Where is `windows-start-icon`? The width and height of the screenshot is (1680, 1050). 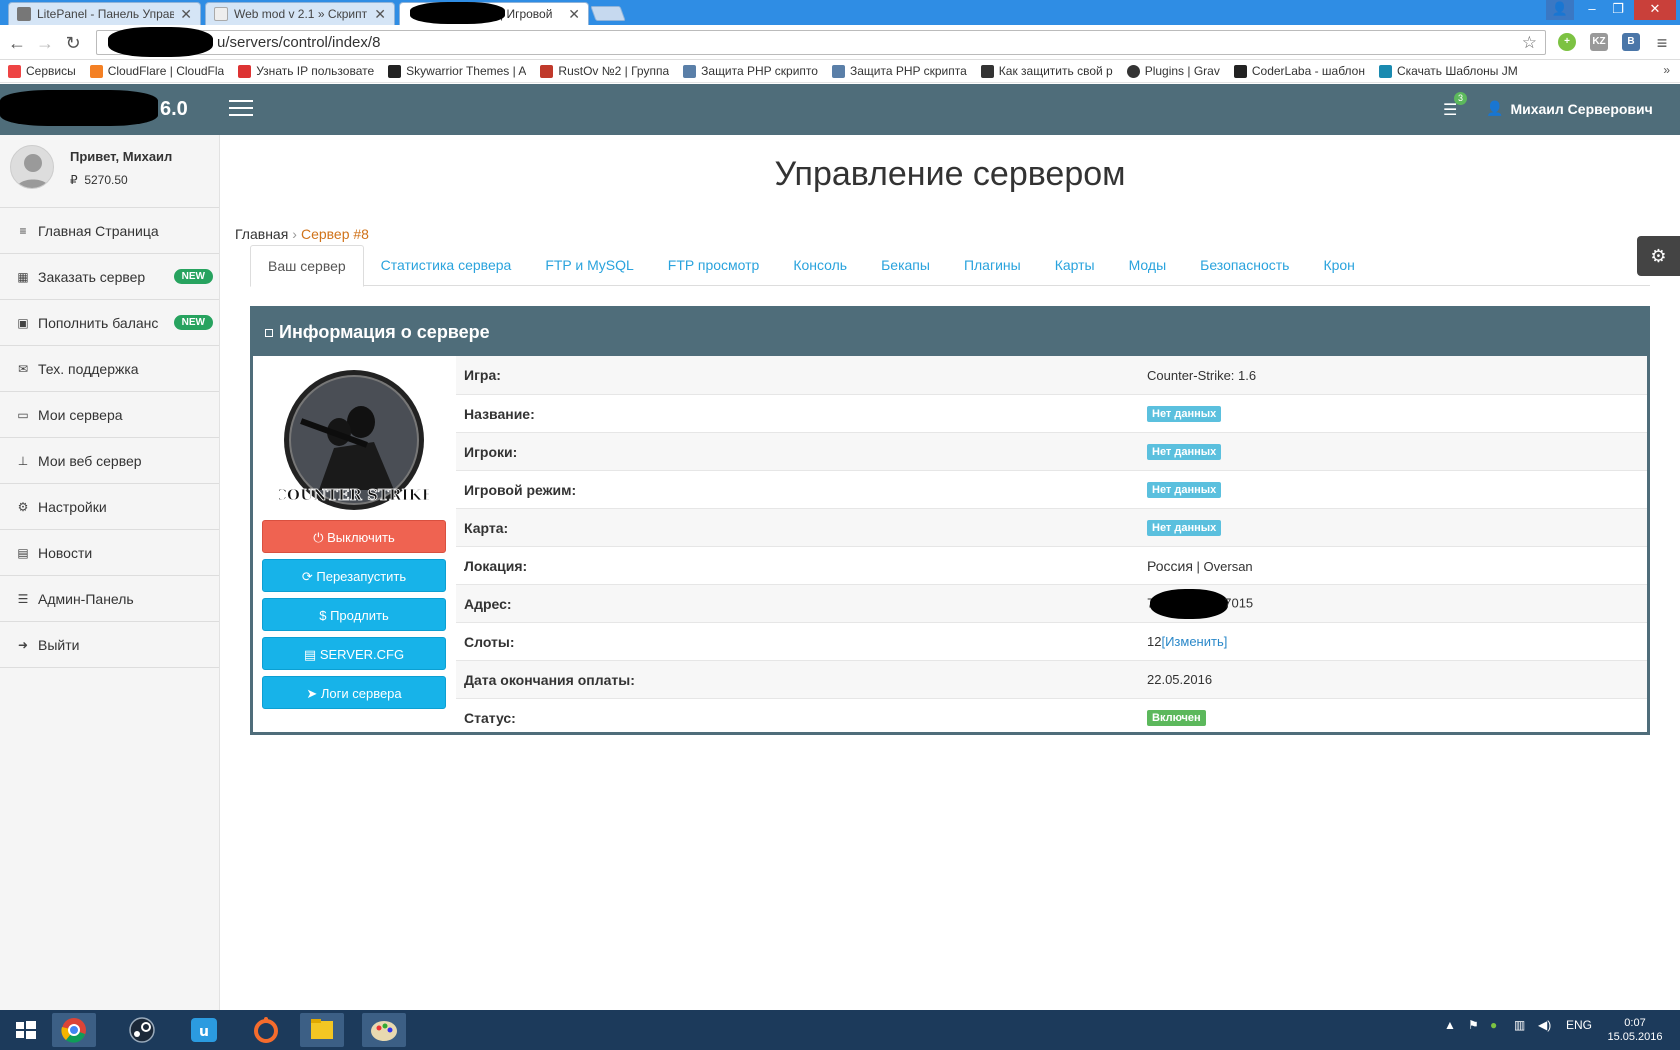
windows-start-icon is located at coordinates (25, 1030).